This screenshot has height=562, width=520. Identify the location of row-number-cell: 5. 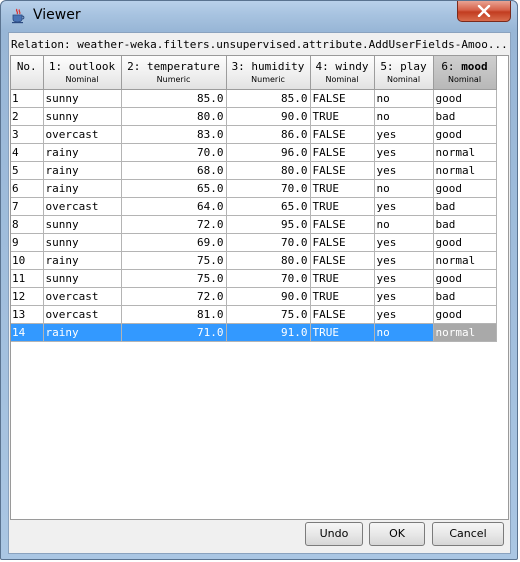
(27, 170).